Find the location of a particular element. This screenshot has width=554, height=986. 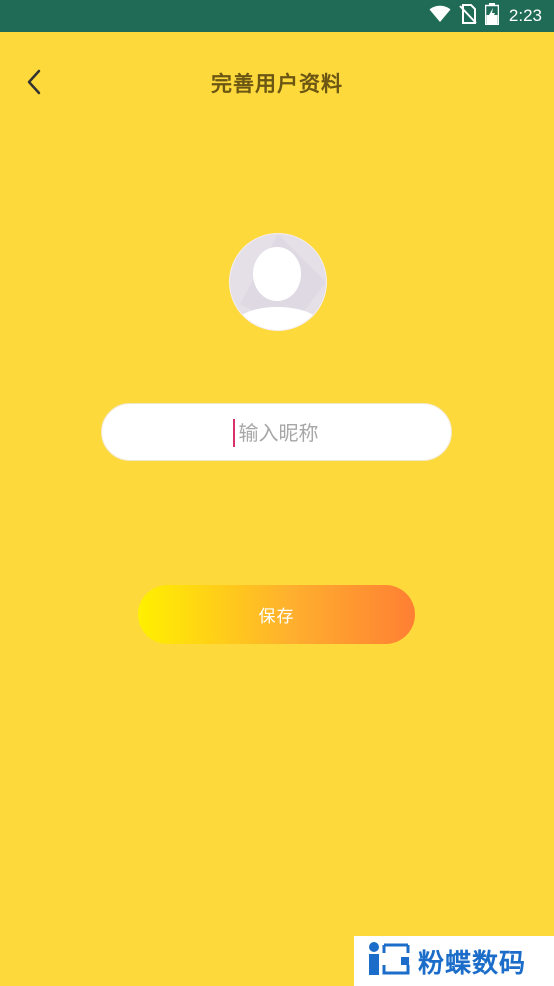

avatar is located at coordinates (278, 282).